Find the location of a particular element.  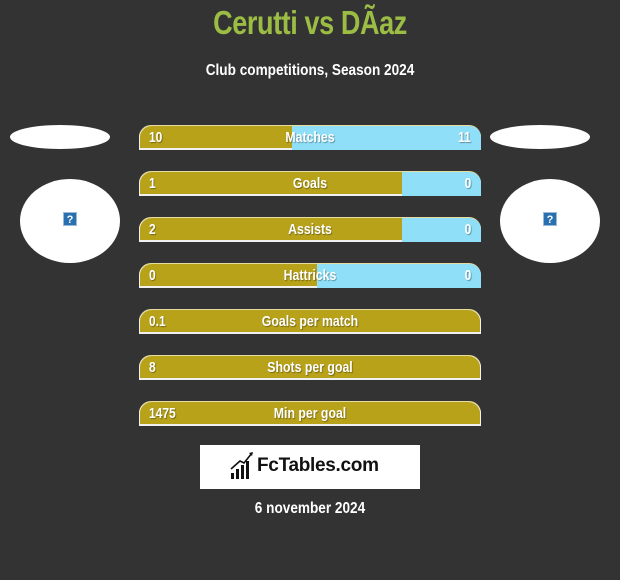

left-player-avatar: ? is located at coordinates (70, 221).